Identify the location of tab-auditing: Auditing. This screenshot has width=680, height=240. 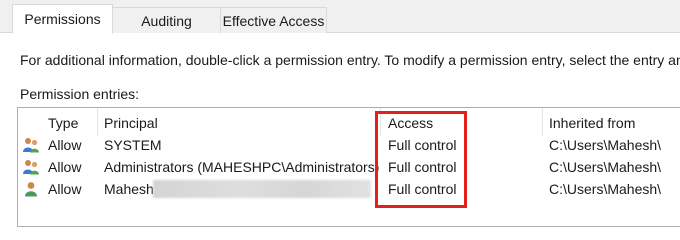
(166, 20).